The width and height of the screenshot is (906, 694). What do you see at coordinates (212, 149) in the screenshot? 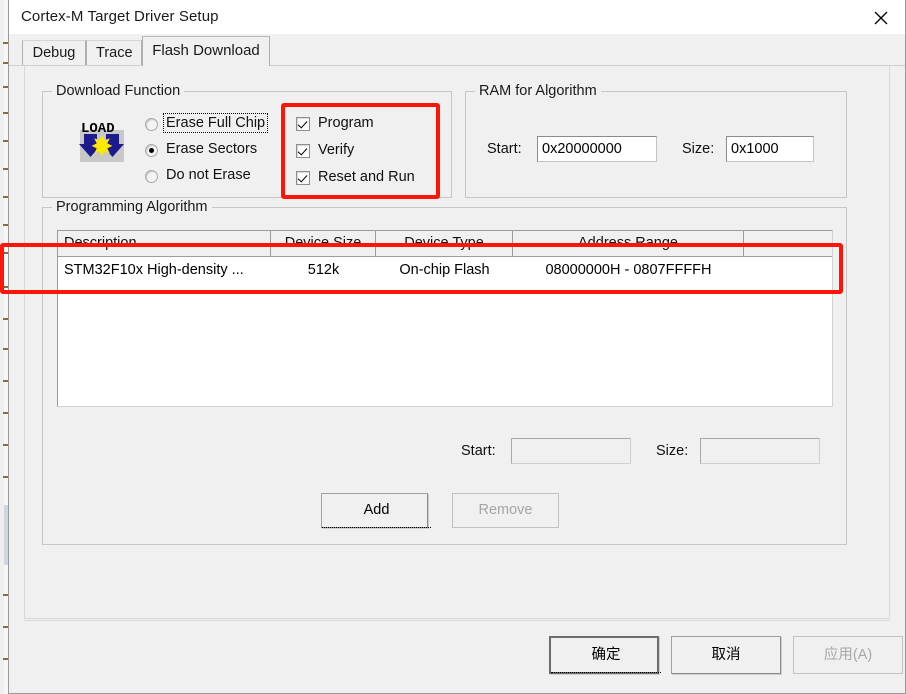
I see `radio-erase-sectors-label: Erase Sectors` at bounding box center [212, 149].